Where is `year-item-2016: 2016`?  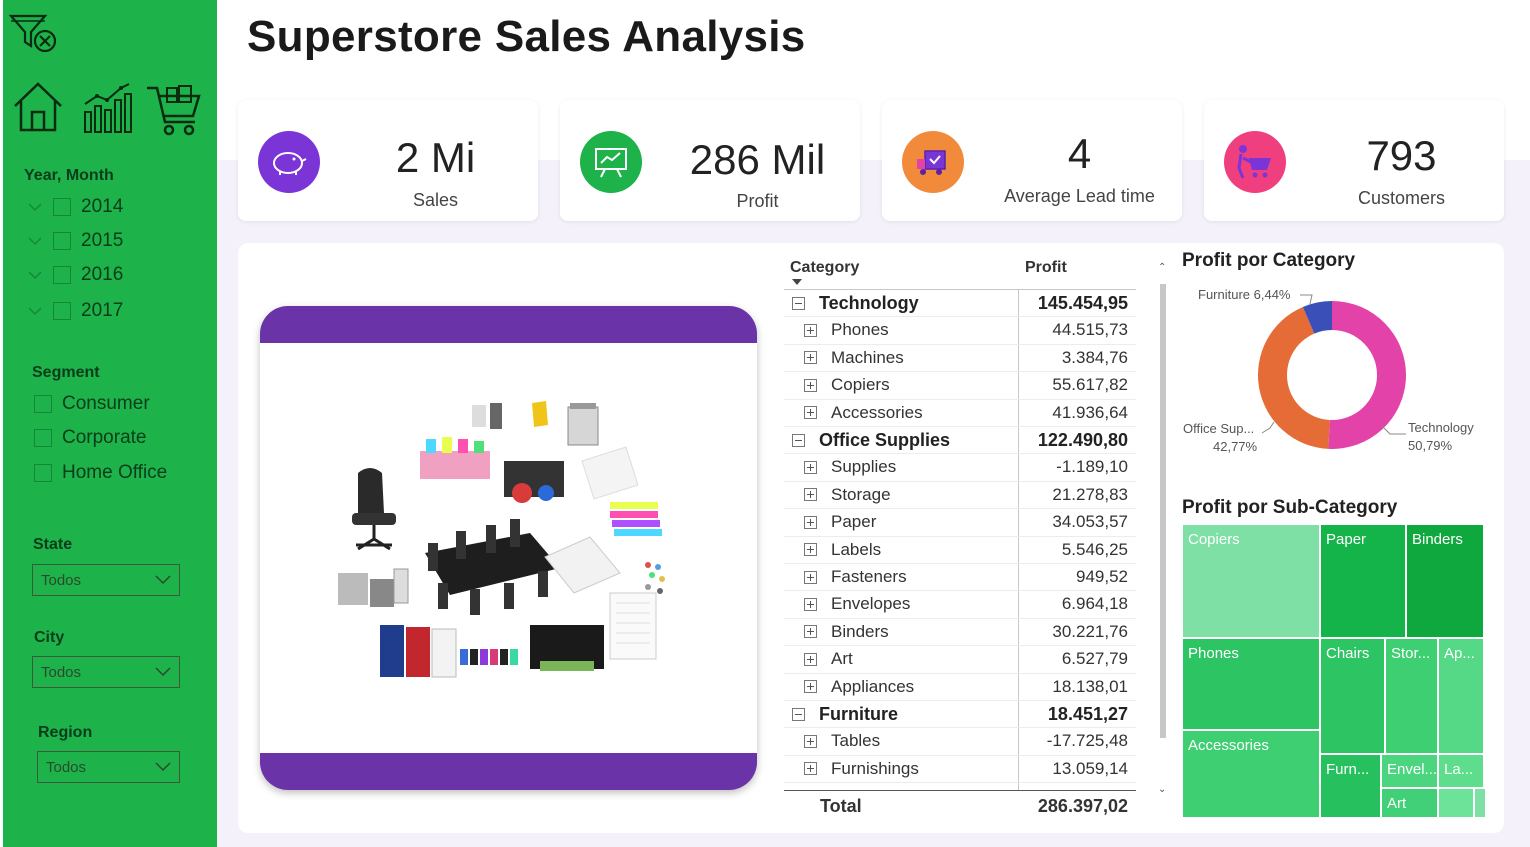 year-item-2016: 2016 is located at coordinates (75, 275).